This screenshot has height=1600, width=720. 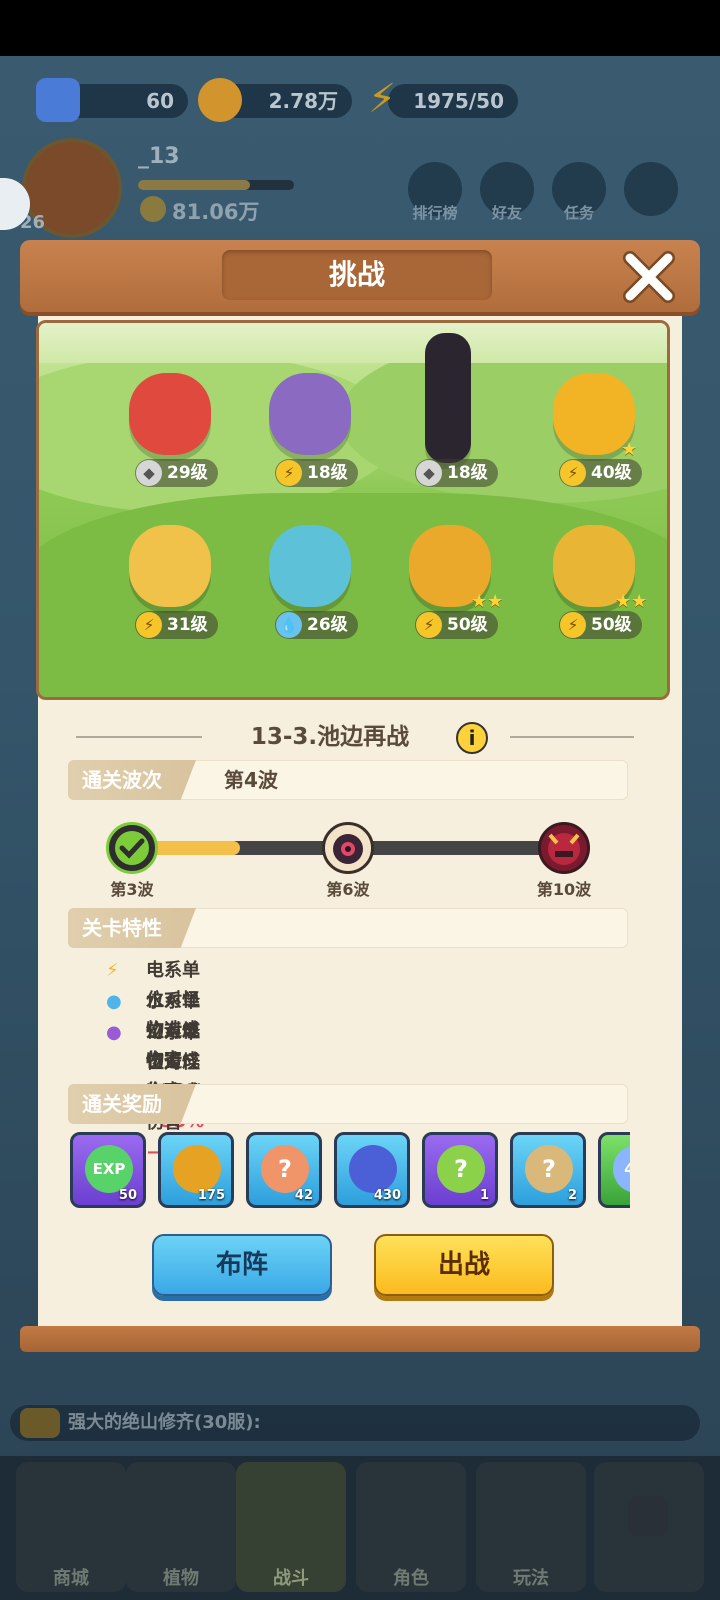 I want to click on unit-level-badge: ◆ 29级, so click(x=176, y=473).